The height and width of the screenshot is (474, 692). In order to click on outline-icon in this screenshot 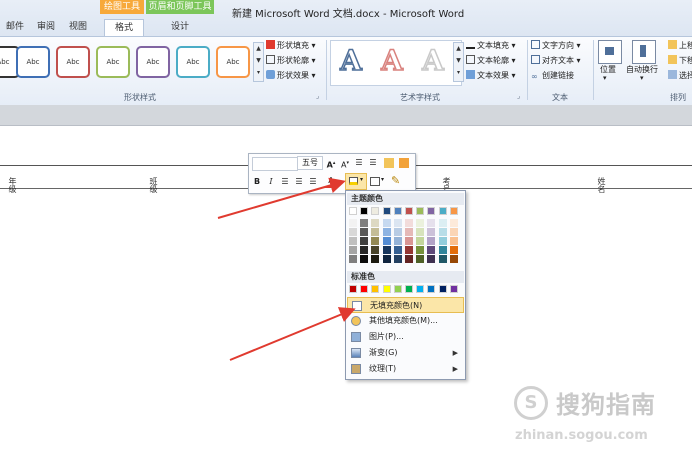, I will do `click(375, 181)`.